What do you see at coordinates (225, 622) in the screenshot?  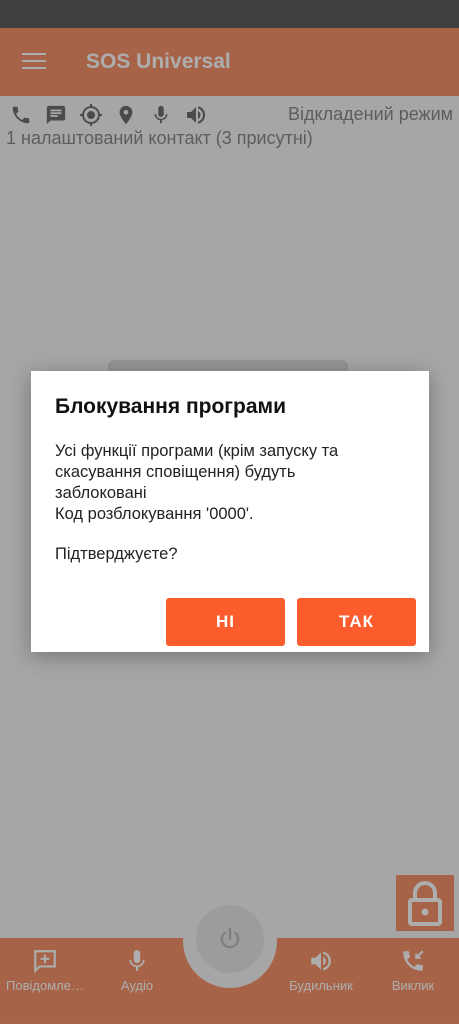 I see `no-button: НІ` at bounding box center [225, 622].